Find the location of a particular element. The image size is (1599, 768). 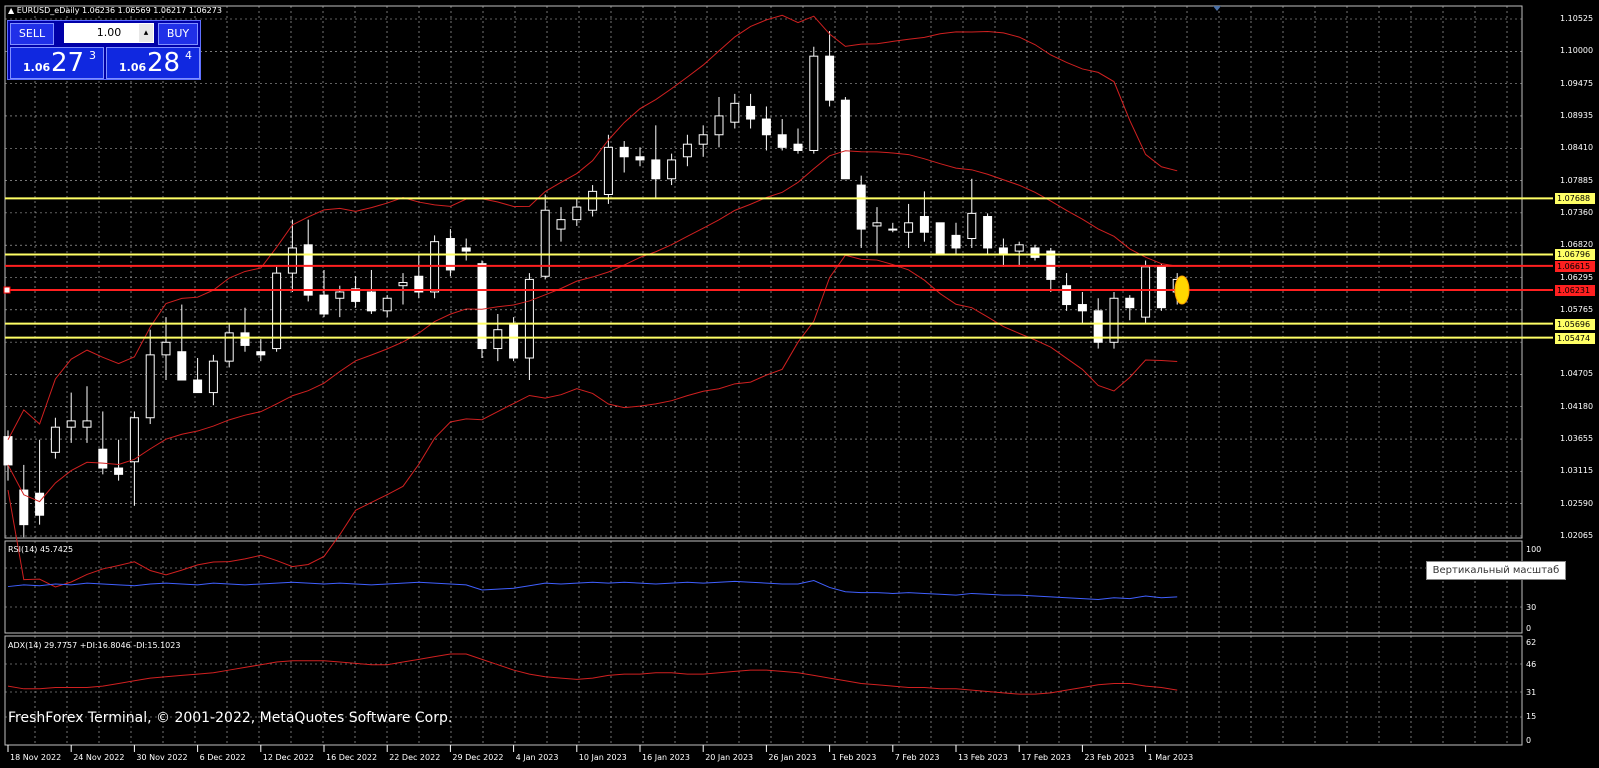

price-level-tag: 1.06796 is located at coordinates (1575, 255).